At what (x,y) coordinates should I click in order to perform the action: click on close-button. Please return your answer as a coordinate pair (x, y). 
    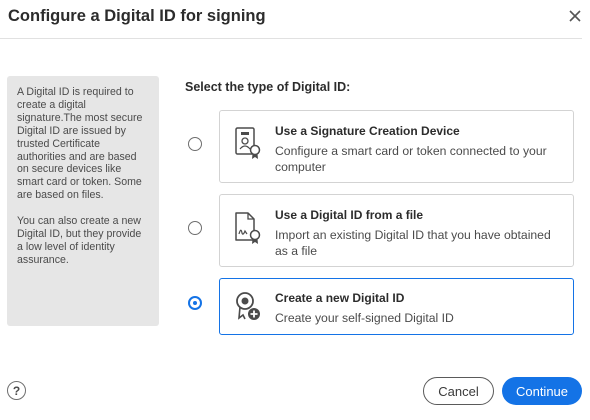
    Looking at the image, I should click on (575, 16).